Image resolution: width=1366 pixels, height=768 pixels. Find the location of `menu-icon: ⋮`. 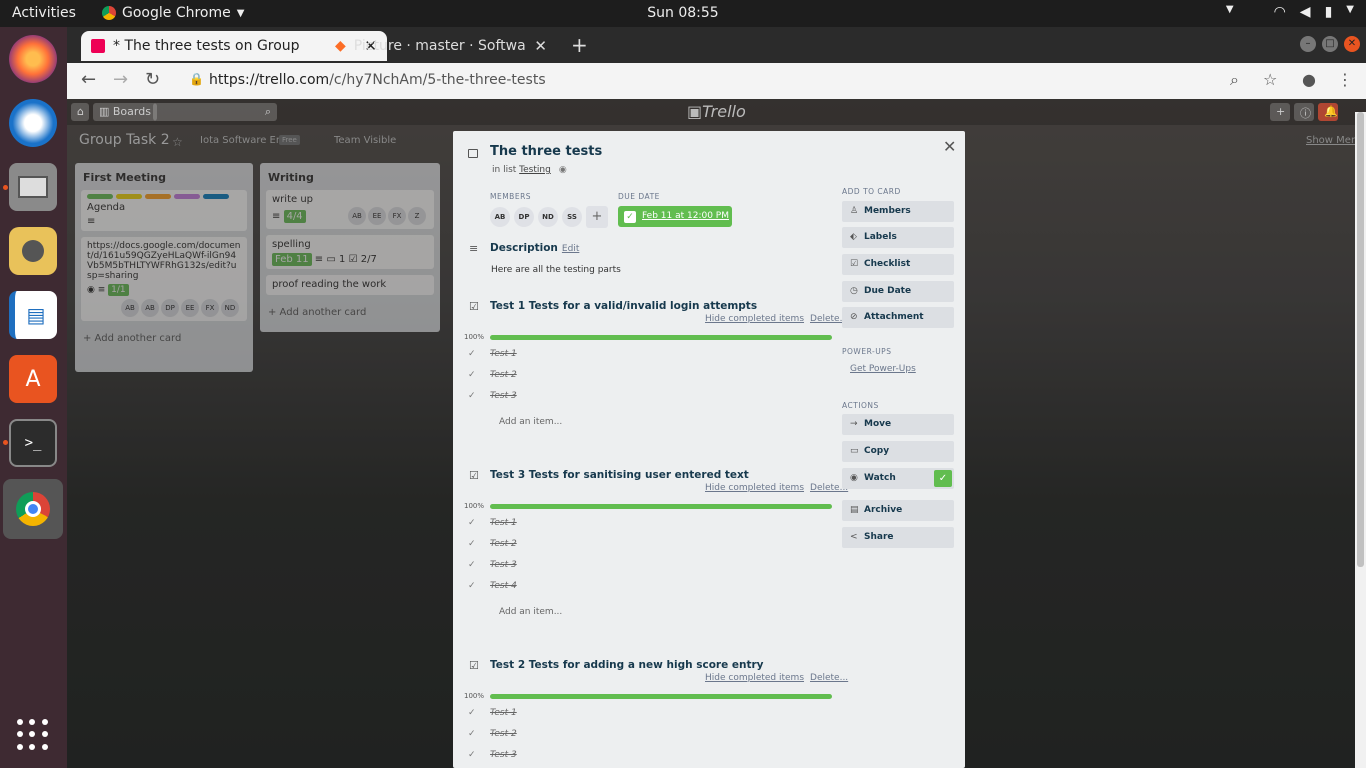

menu-icon: ⋮ is located at coordinates (1345, 79).